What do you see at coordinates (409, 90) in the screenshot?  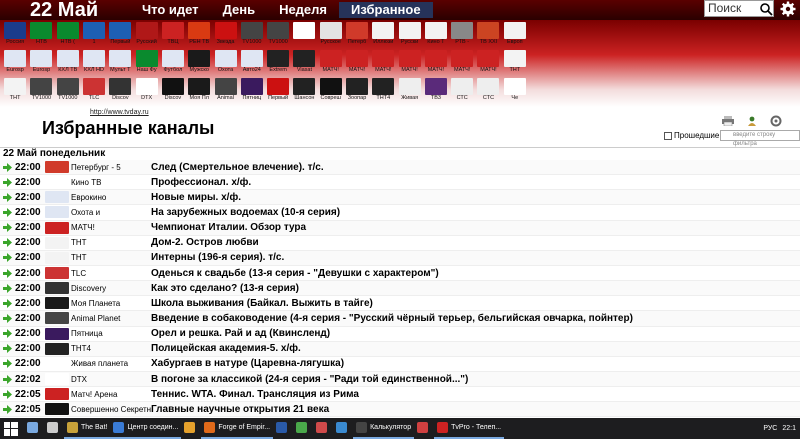 I see `channel-logo: Живая` at bounding box center [409, 90].